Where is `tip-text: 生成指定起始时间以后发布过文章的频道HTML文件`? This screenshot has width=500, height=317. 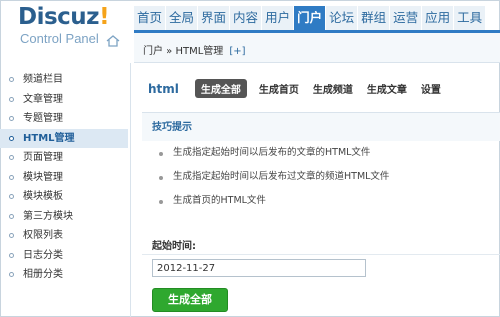 tip-text: 生成指定起始时间以后发布过文章的频道HTML文件 is located at coordinates (281, 176).